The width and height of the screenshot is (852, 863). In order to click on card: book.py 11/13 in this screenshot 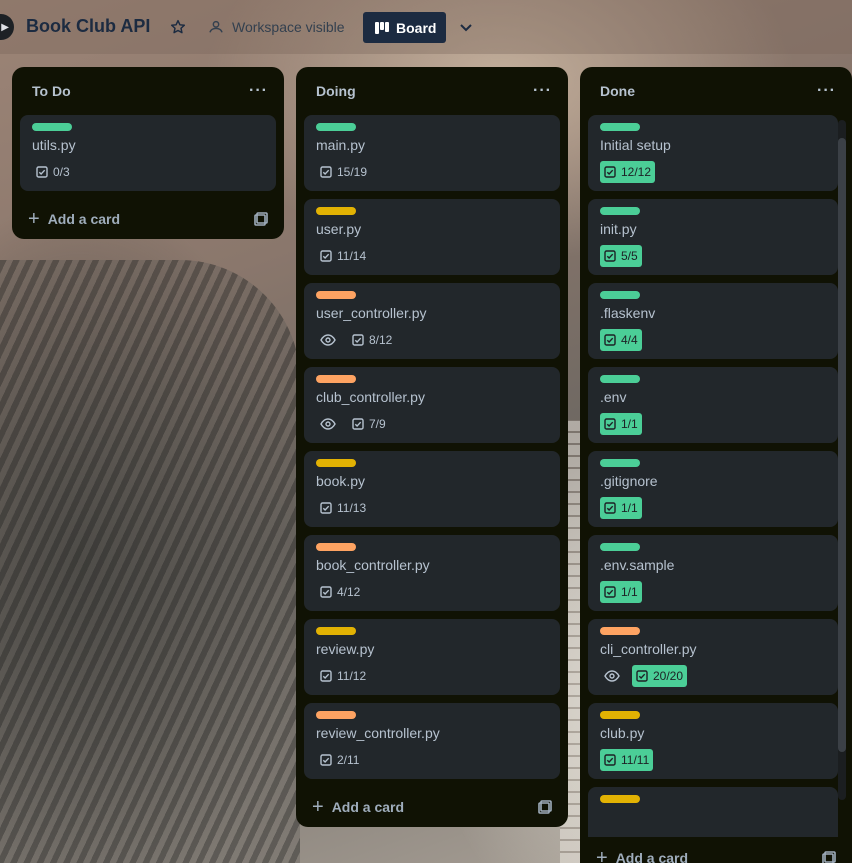, I will do `click(432, 489)`.